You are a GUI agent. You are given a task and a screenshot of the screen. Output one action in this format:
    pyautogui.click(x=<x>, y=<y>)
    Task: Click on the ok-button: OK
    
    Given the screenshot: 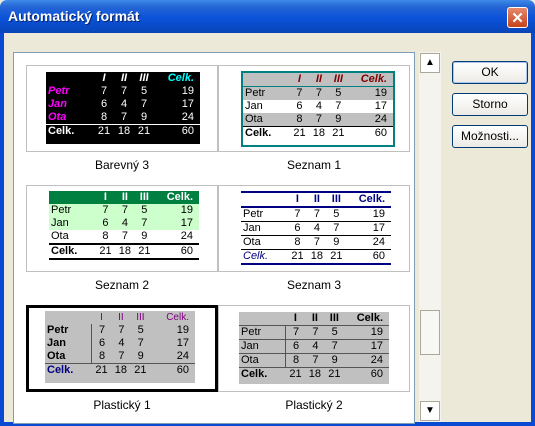 What is the action you would take?
    pyautogui.click(x=490, y=72)
    